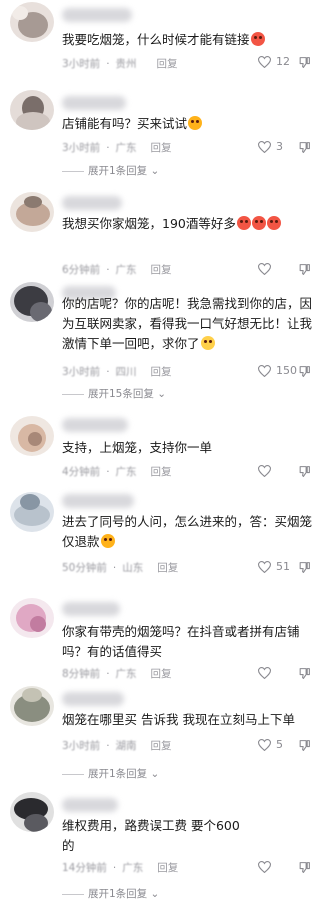 The height and width of the screenshot is (900, 326). I want to click on comment-meta: 3小时前 · 湖南 回复, so click(117, 746).